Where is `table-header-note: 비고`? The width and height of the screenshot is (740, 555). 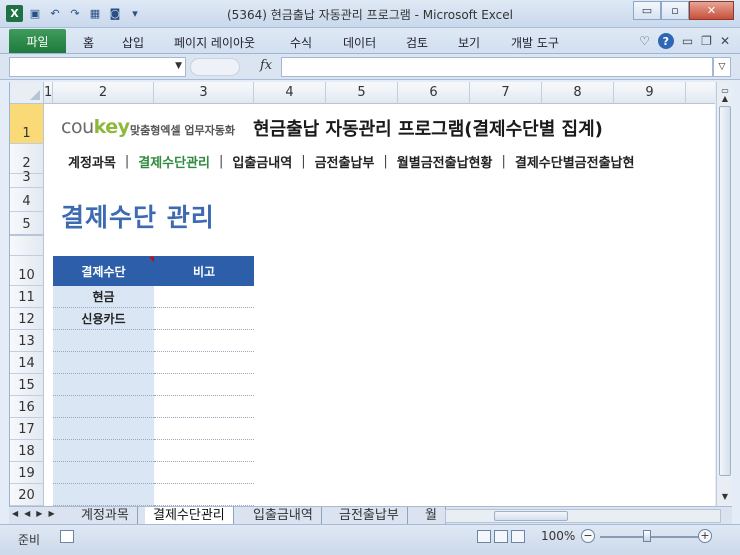
table-header-note: 비고 is located at coordinates (204, 271).